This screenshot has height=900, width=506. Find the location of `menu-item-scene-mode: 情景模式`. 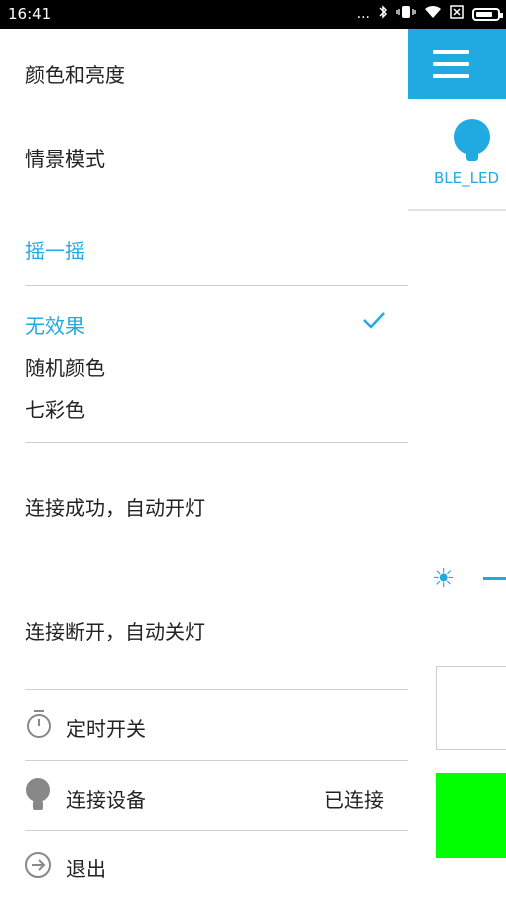

menu-item-scene-mode: 情景模式 is located at coordinates (65, 157).